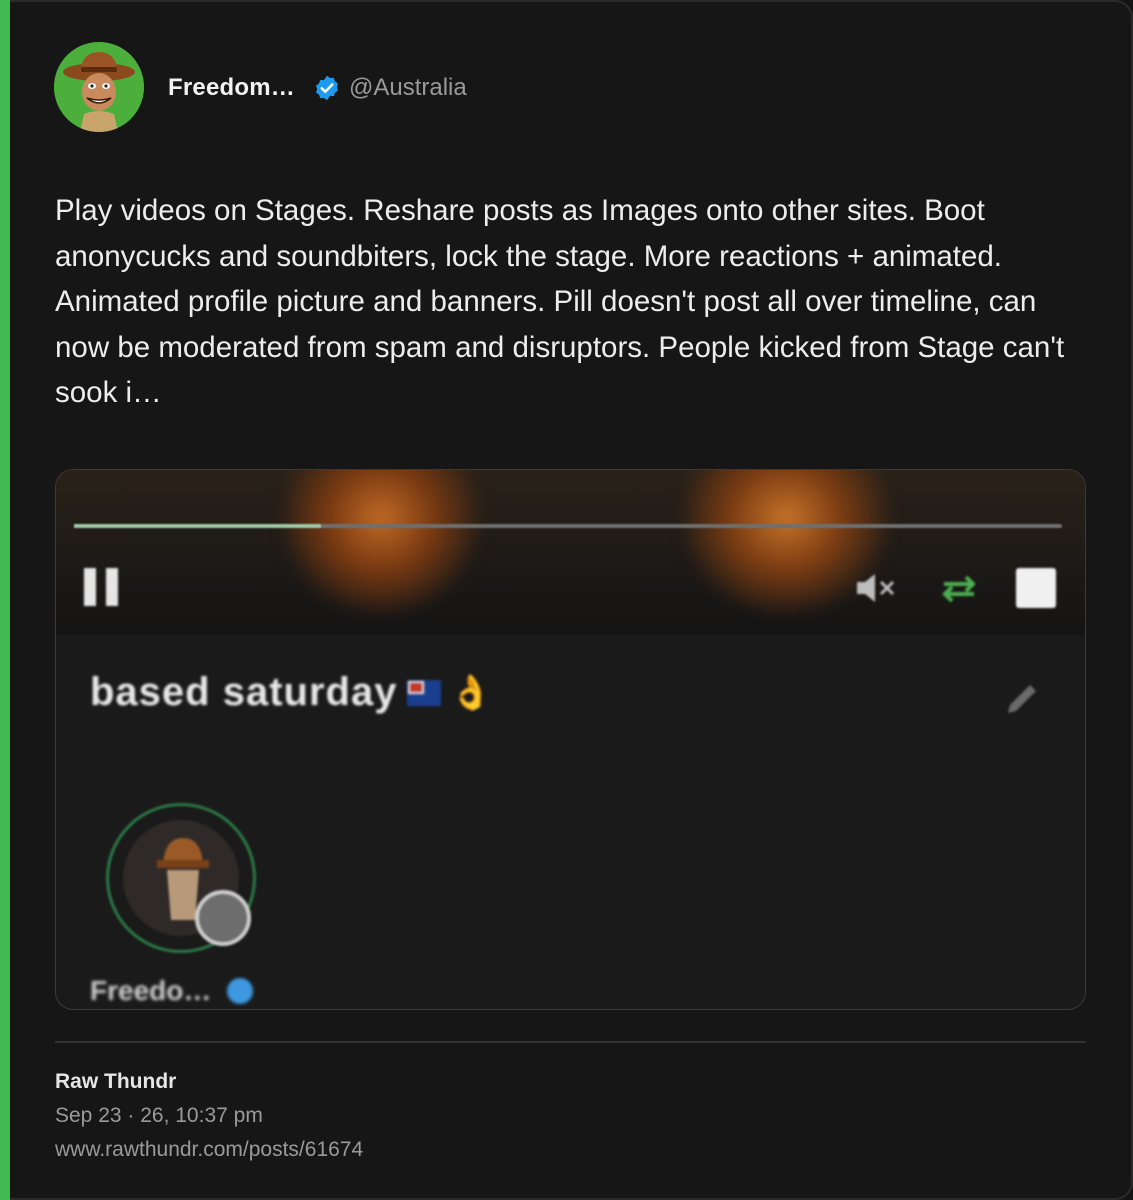 This screenshot has height=1200, width=1133. I want to click on australia-flag-icon, so click(424, 692).